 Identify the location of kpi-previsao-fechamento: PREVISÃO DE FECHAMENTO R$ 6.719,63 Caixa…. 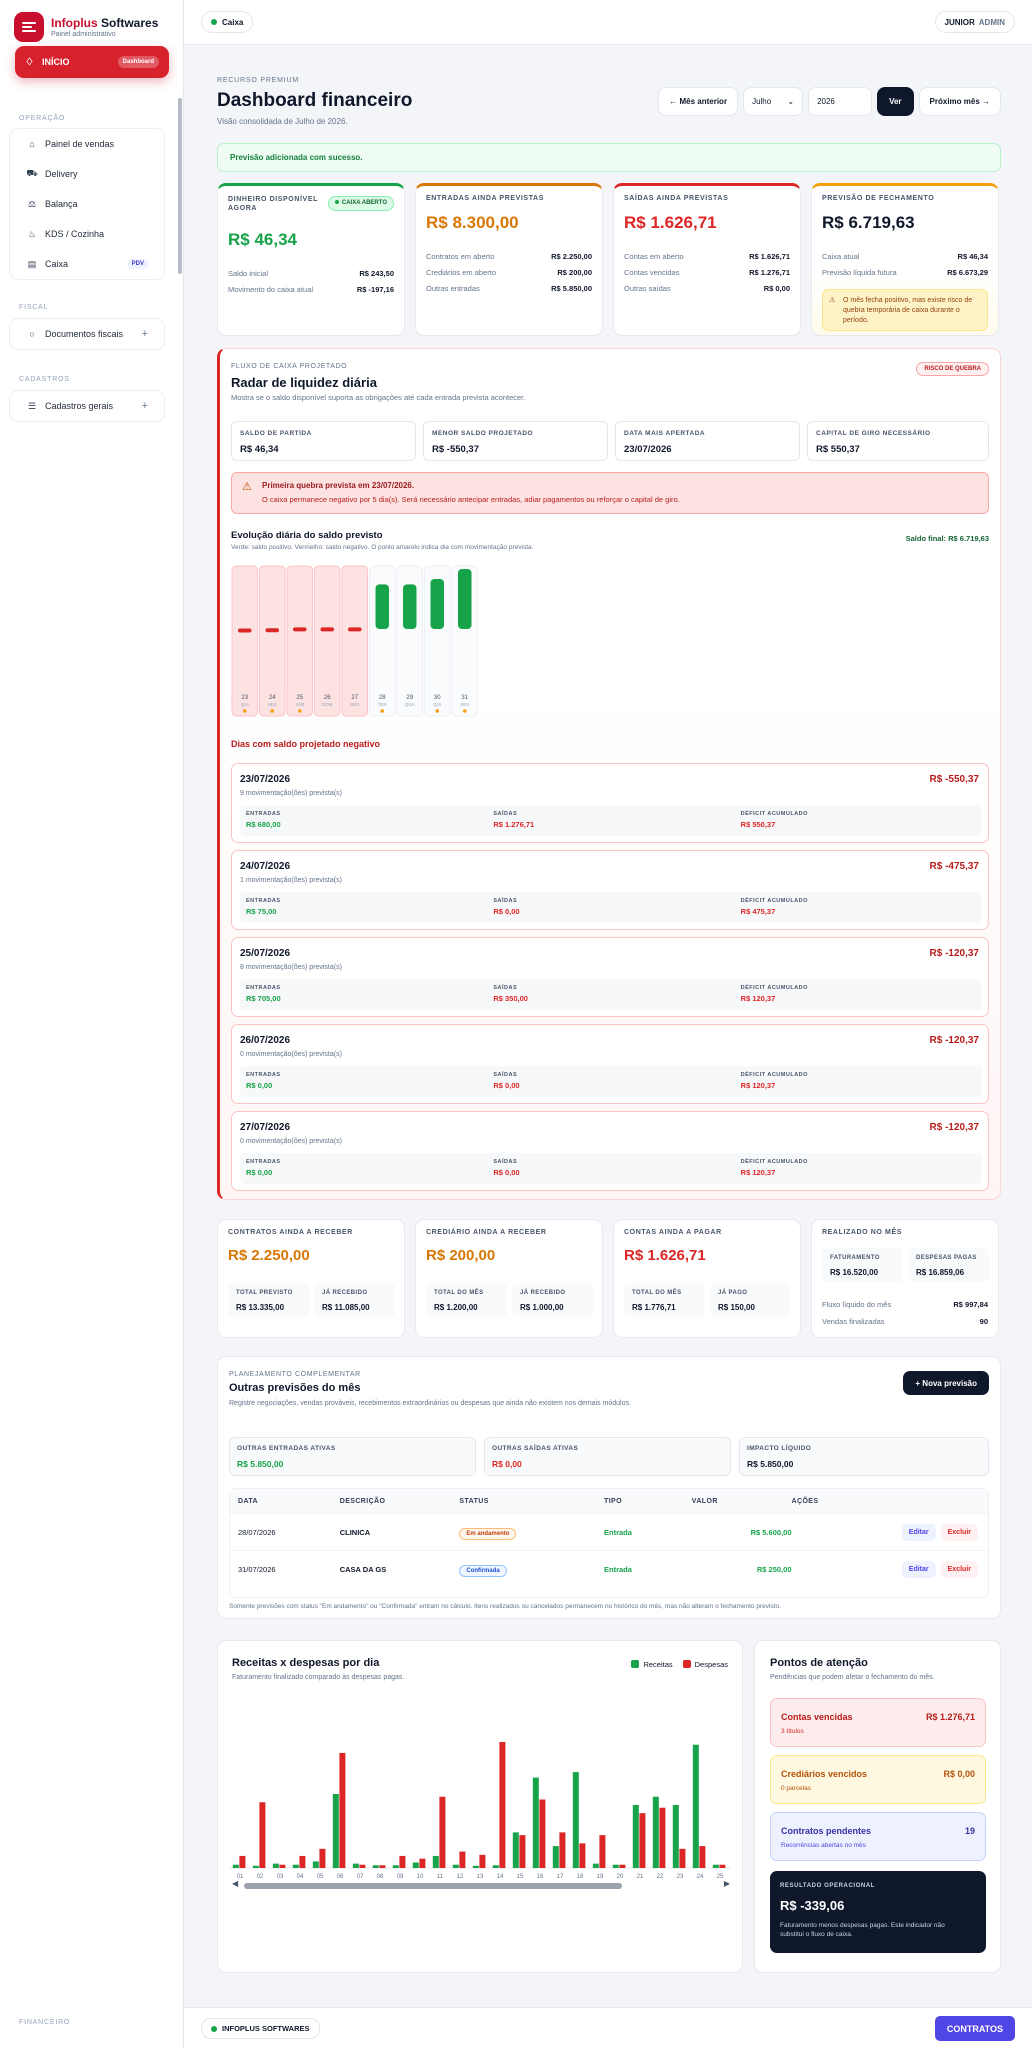
(905, 259).